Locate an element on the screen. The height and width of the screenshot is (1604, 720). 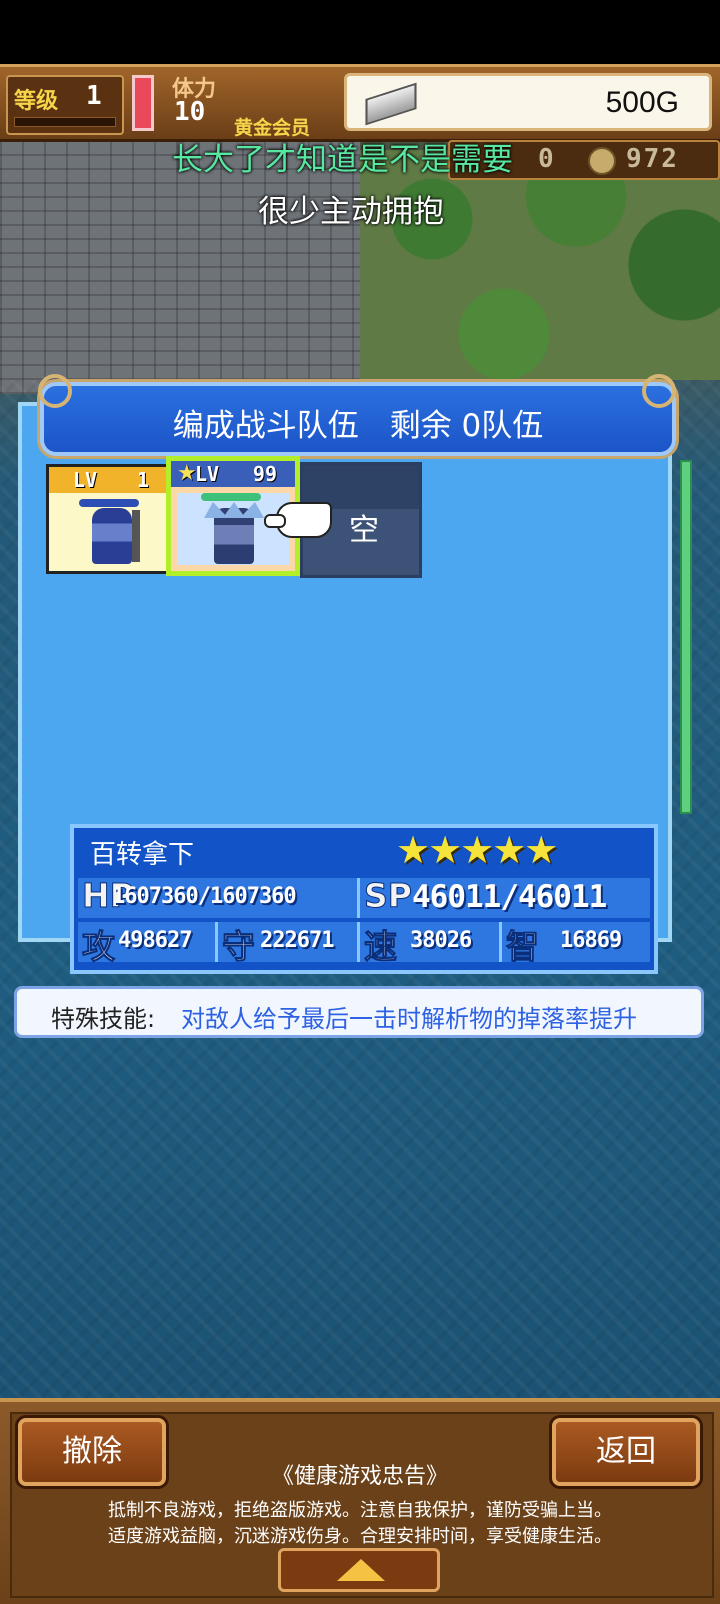
int-value: 16869 is located at coordinates (591, 940).